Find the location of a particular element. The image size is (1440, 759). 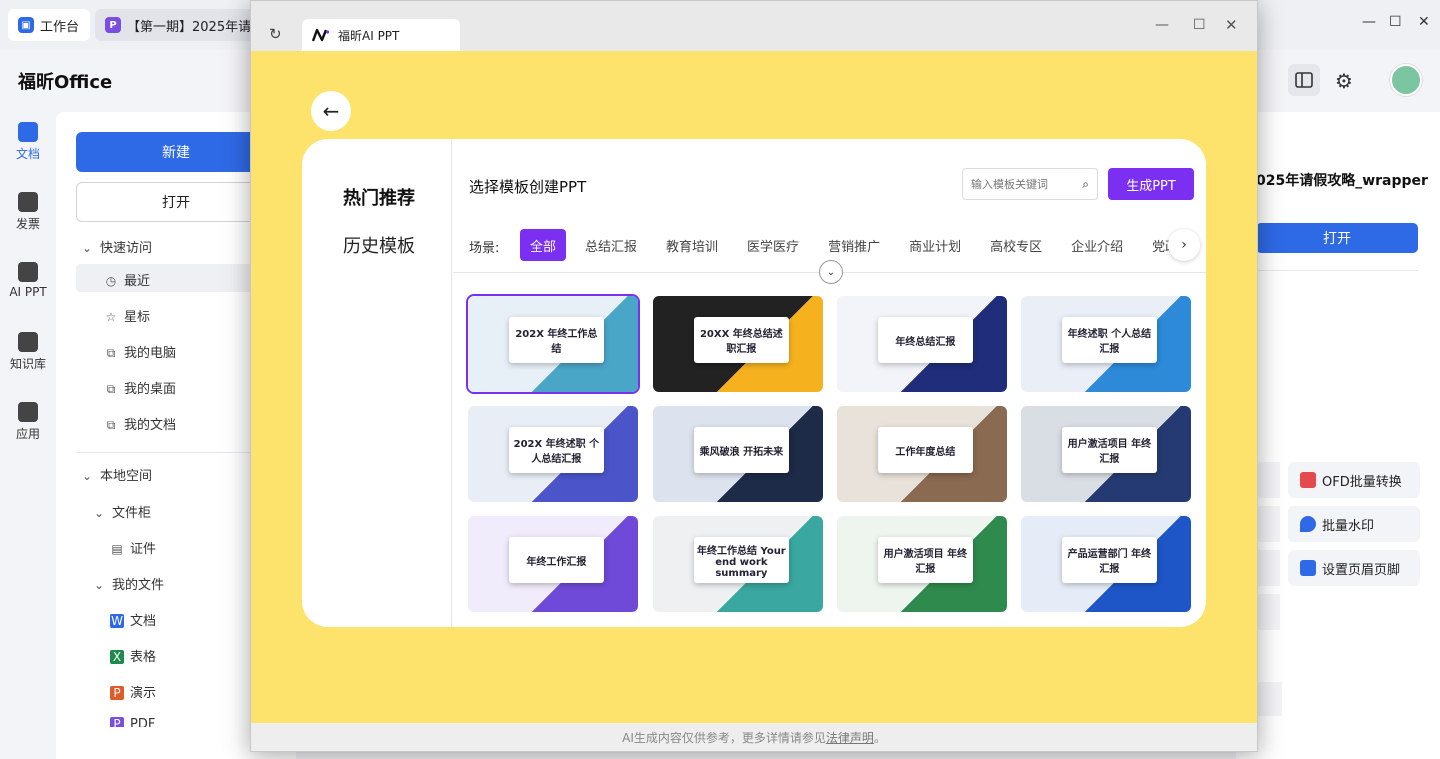

modal-minimize-icon: — is located at coordinates (1162, 25).